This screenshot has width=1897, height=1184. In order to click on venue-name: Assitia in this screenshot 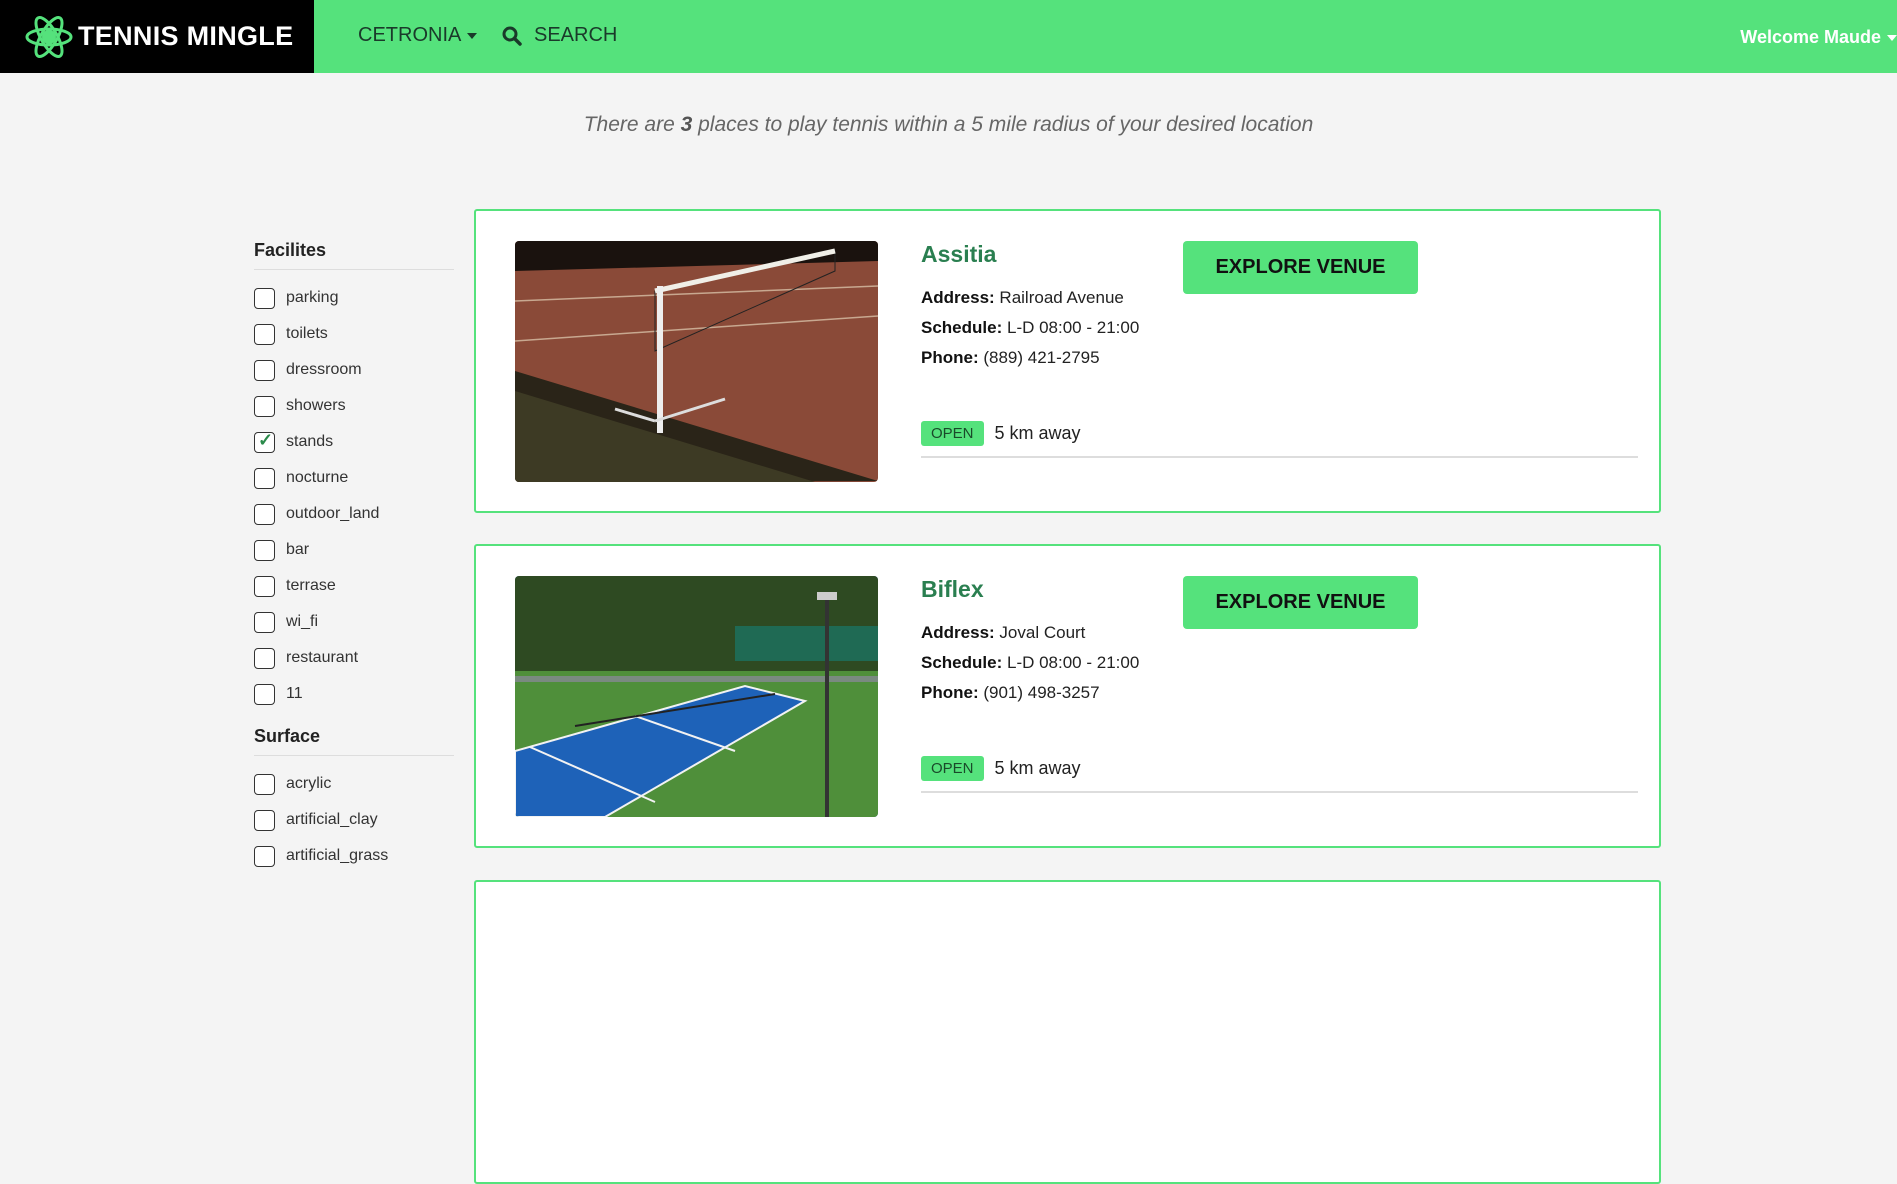, I will do `click(958, 254)`.